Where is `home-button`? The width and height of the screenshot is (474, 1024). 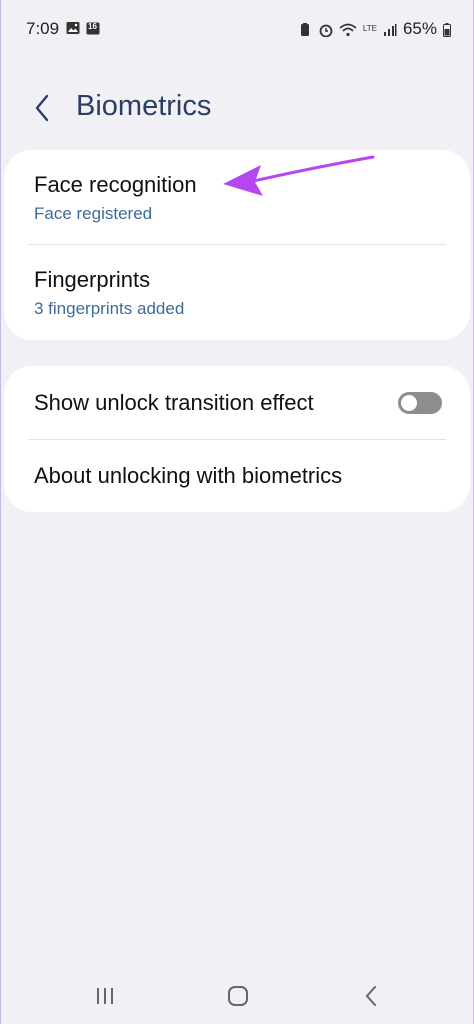
home-button is located at coordinates (238, 996).